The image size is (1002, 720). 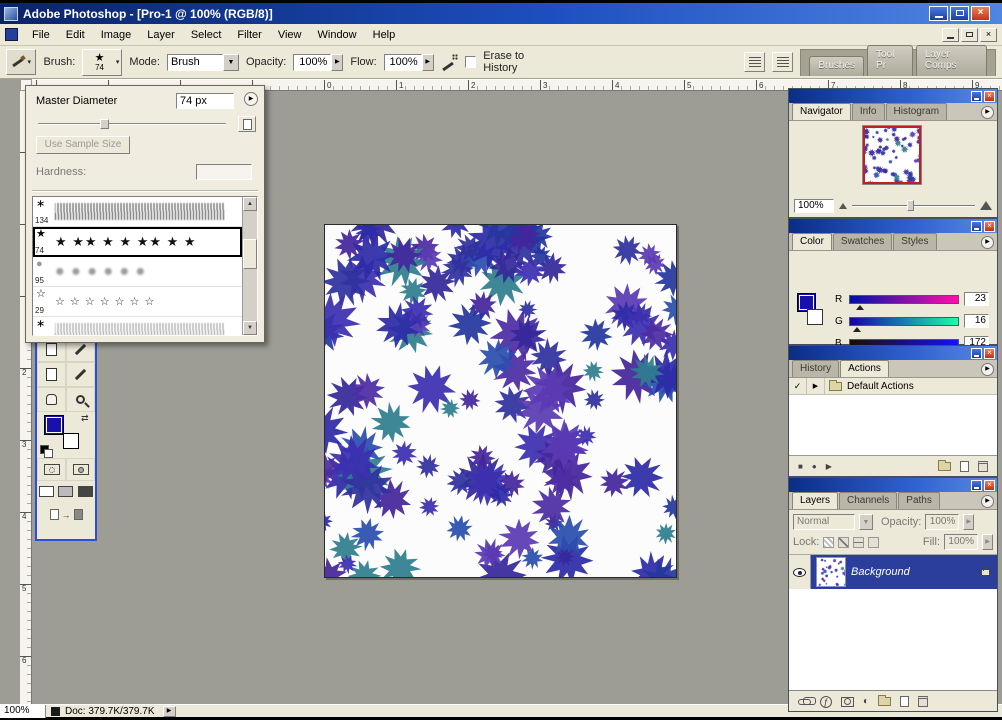 I want to click on quickmask-mode-button, so click(x=80, y=469).